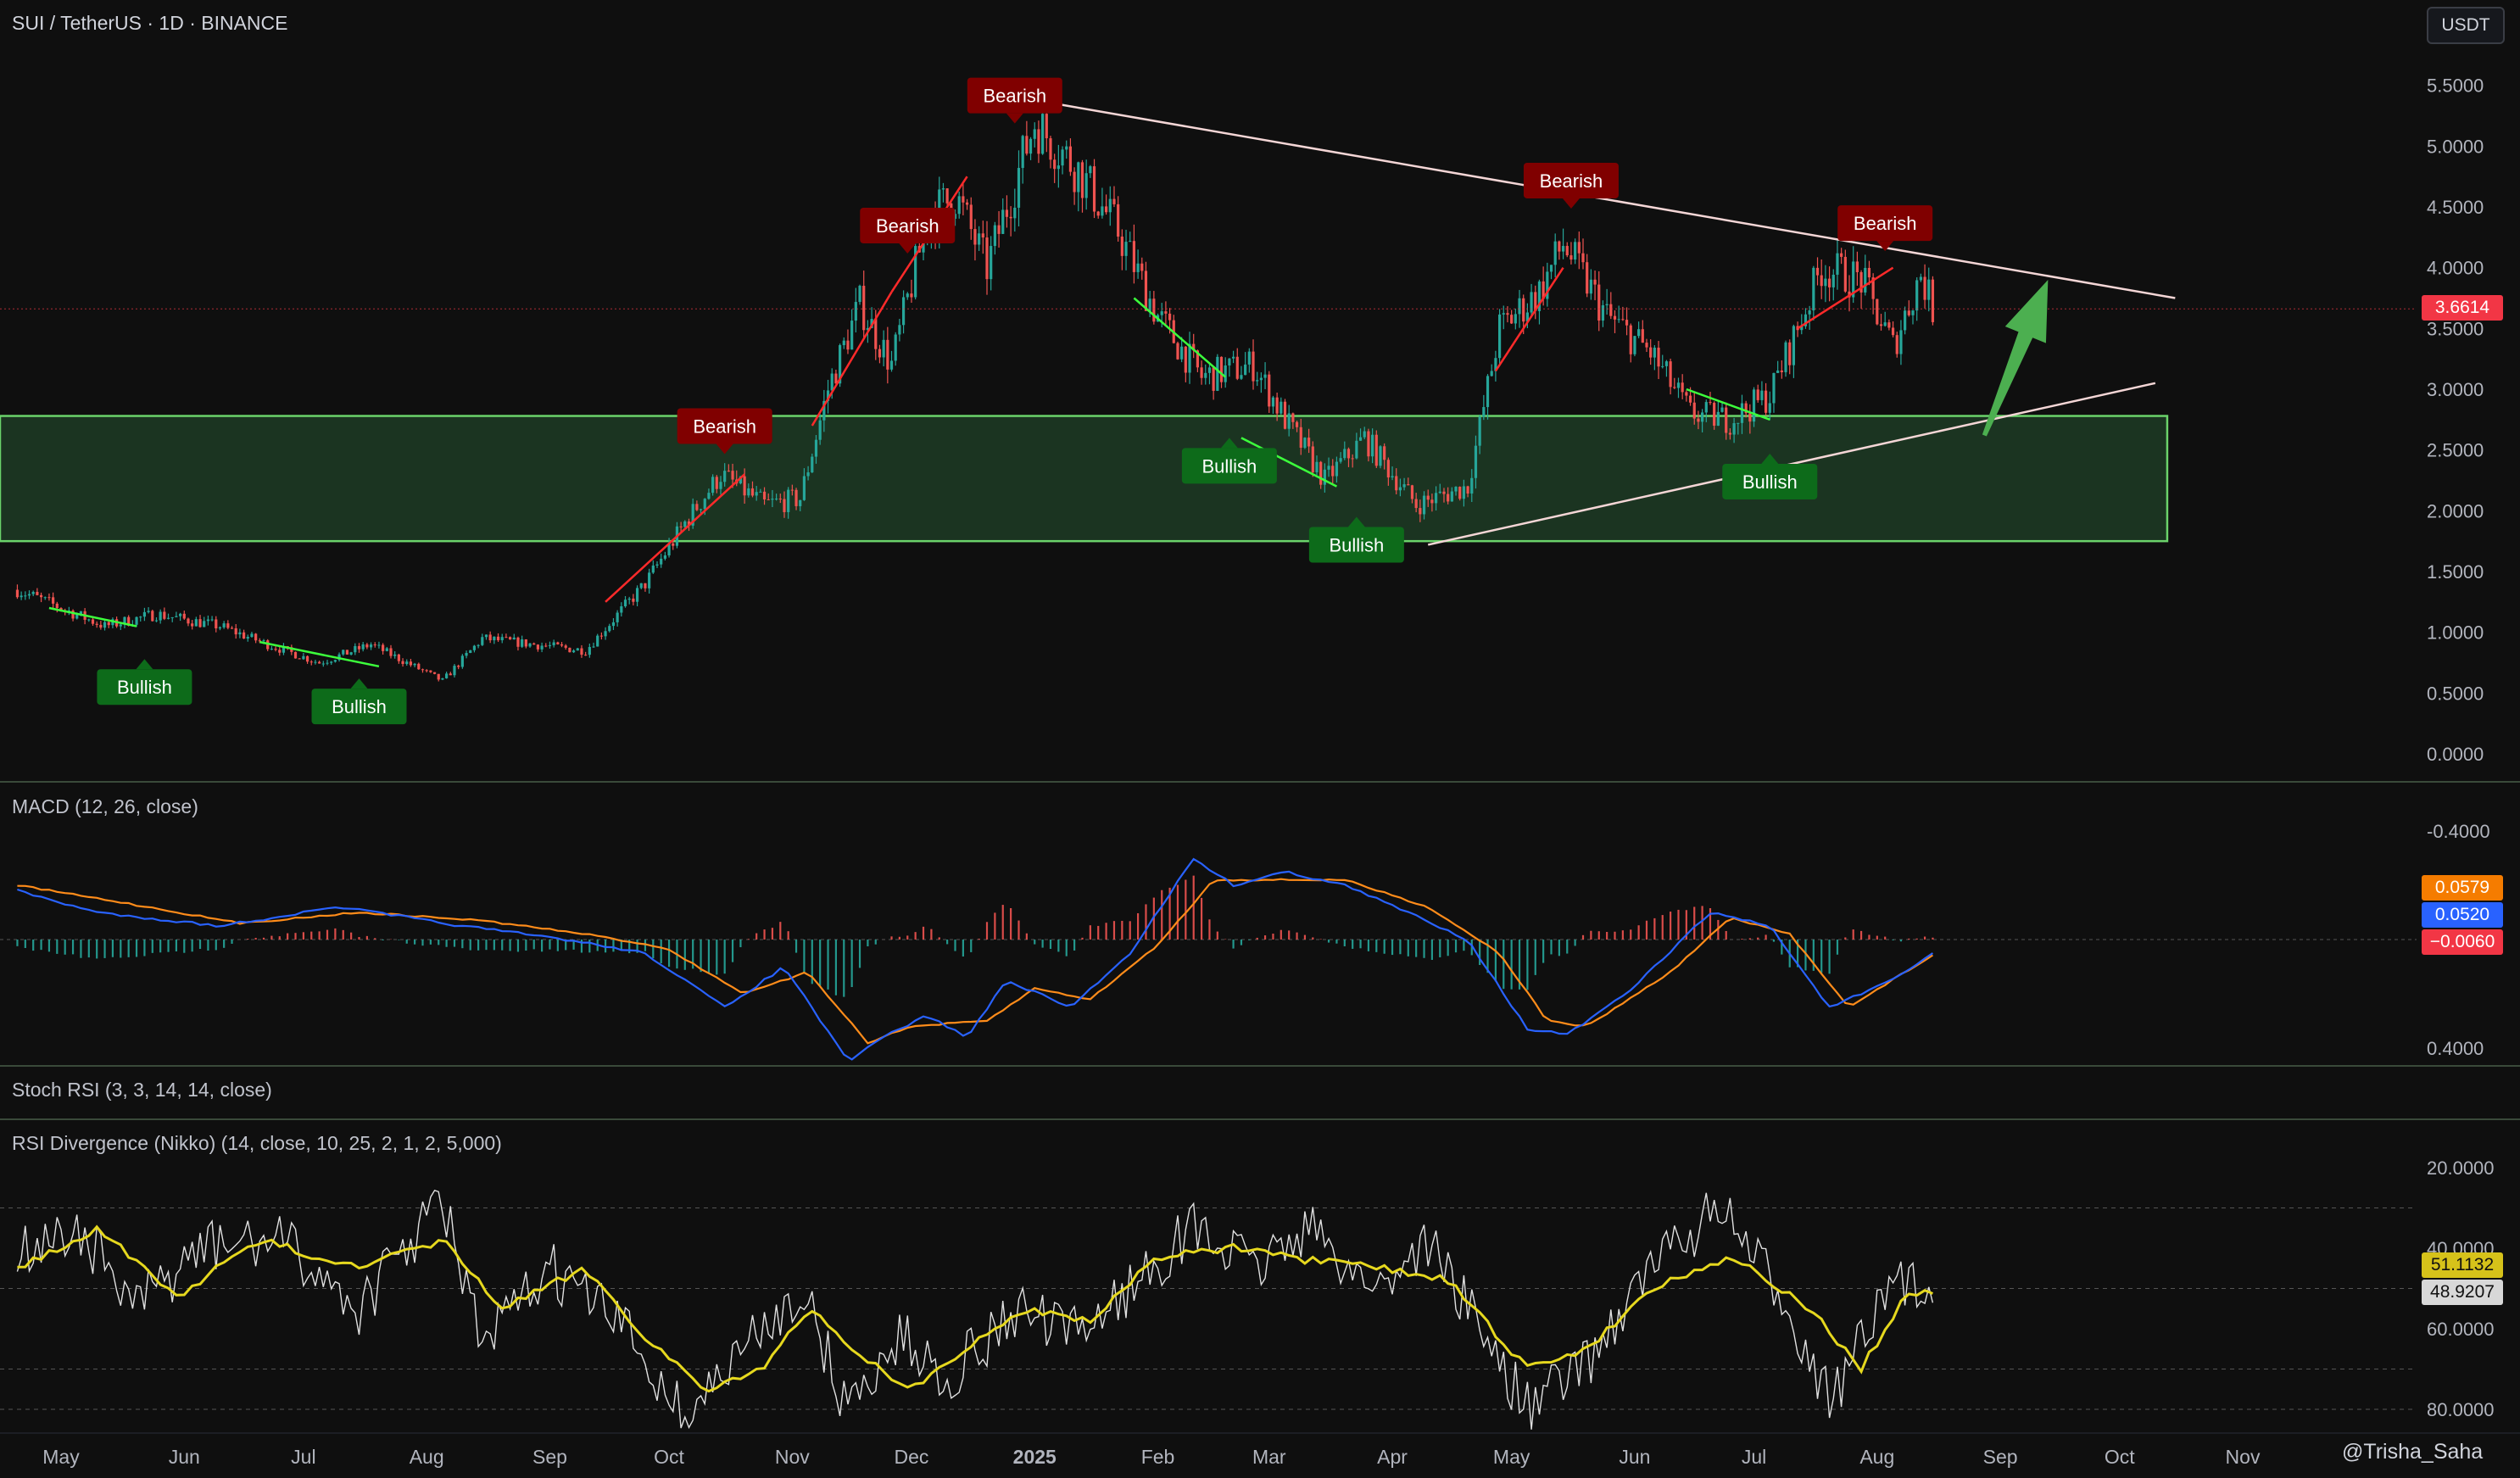  Describe the element at coordinates (2455, 451) in the screenshot. I see `price-axis-label: 2.5000` at that location.